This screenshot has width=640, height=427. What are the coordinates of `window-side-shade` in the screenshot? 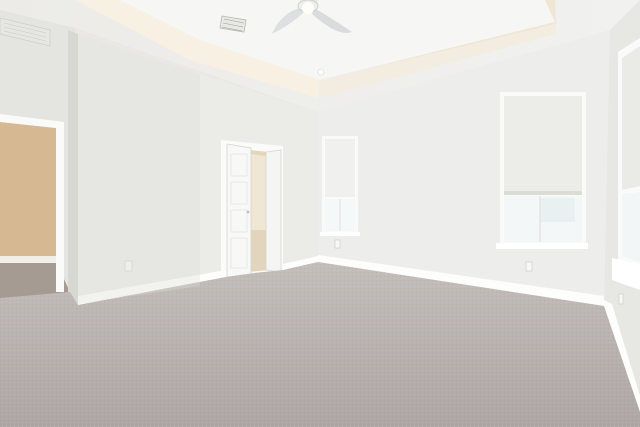 It's located at (631, 118).